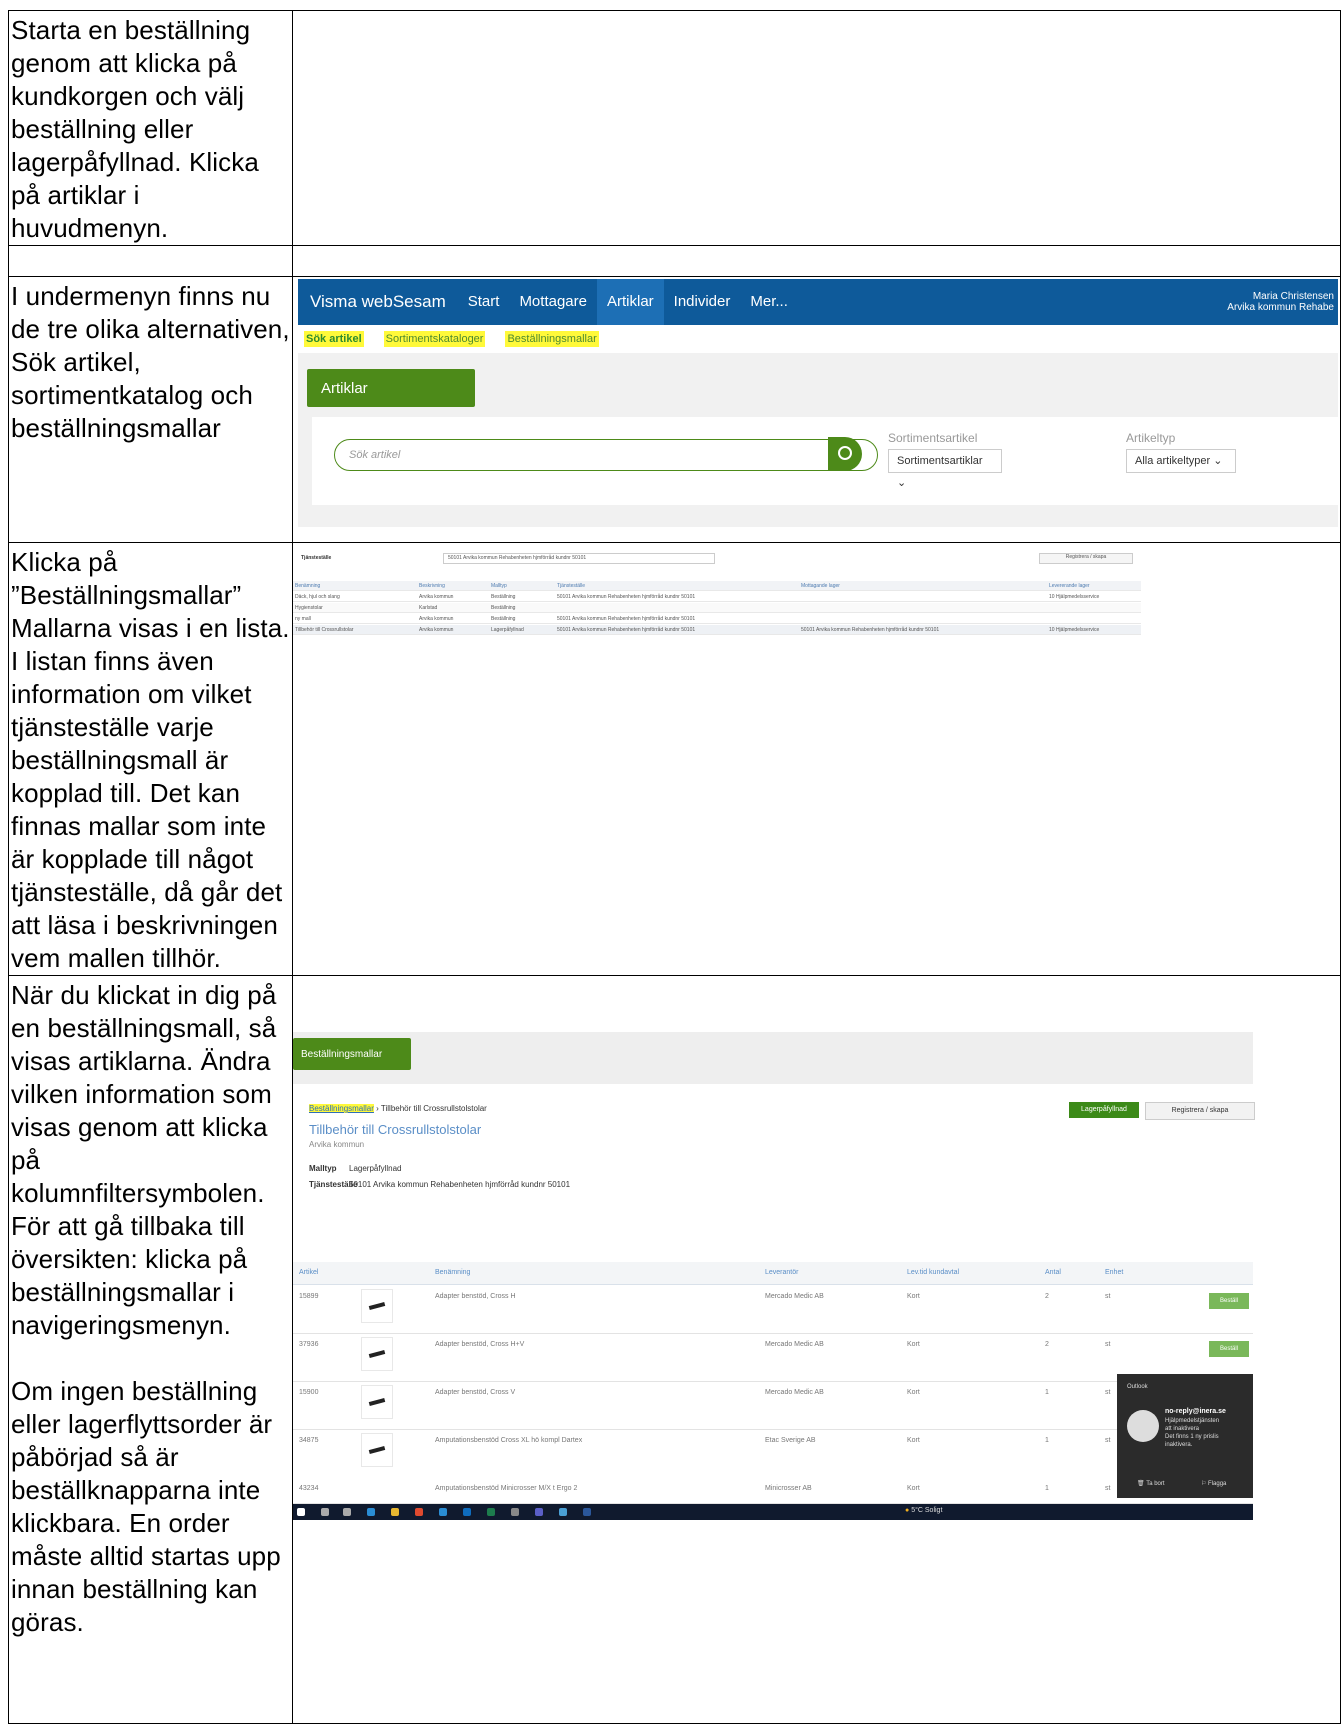 This screenshot has width=1341, height=1724. I want to click on button-label: Registrera / skapa, so click(1086, 557).